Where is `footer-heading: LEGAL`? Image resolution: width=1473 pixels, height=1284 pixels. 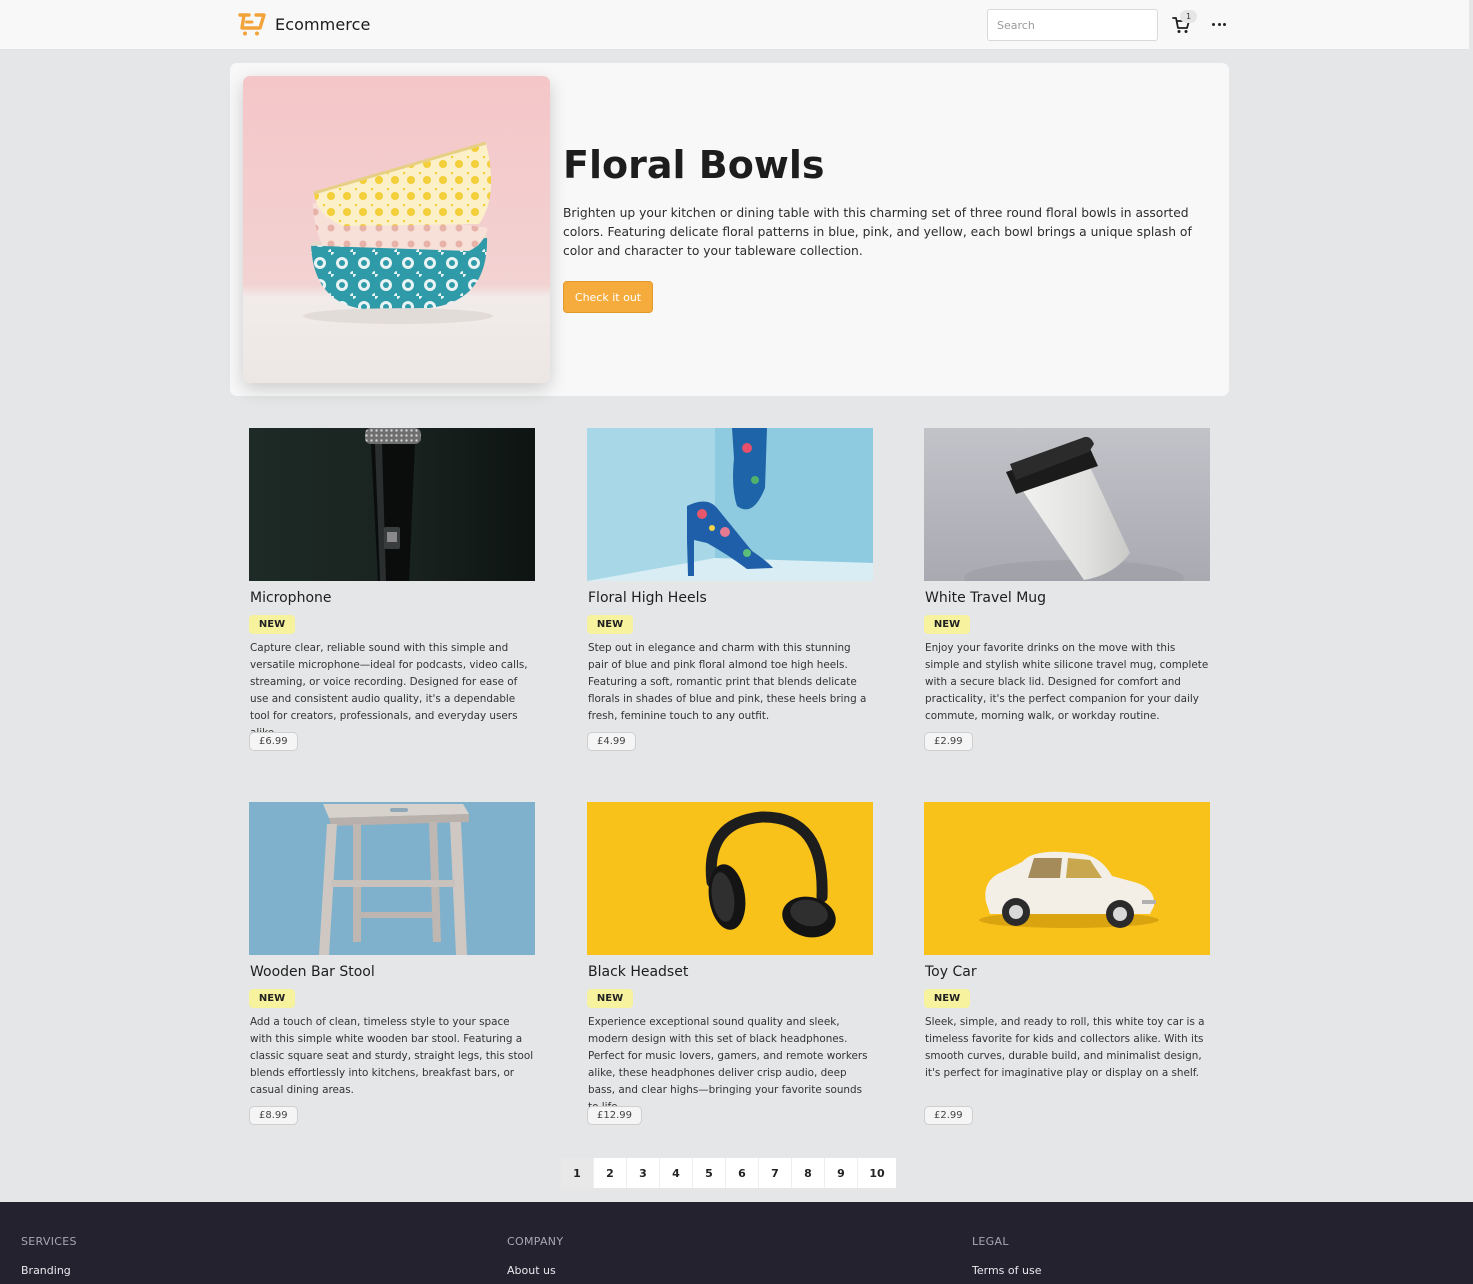 footer-heading: LEGAL is located at coordinates (990, 1241).